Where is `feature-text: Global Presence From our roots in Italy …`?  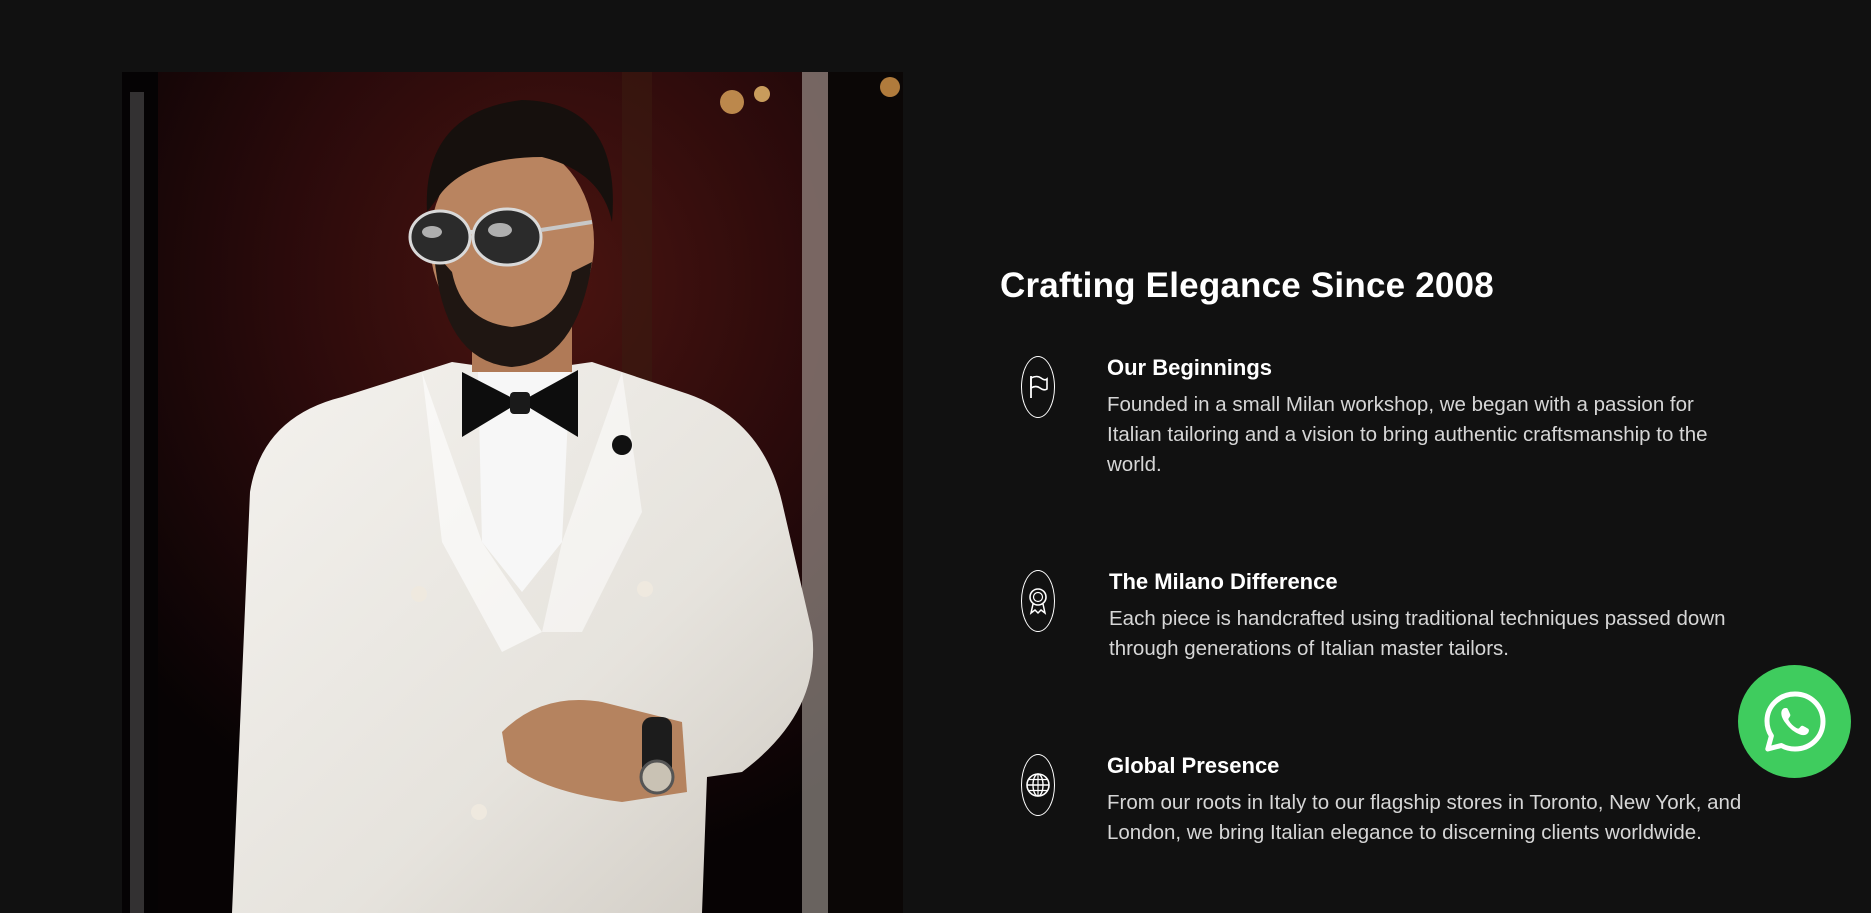 feature-text: Global Presence From our roots in Italy … is located at coordinates (1427, 800).